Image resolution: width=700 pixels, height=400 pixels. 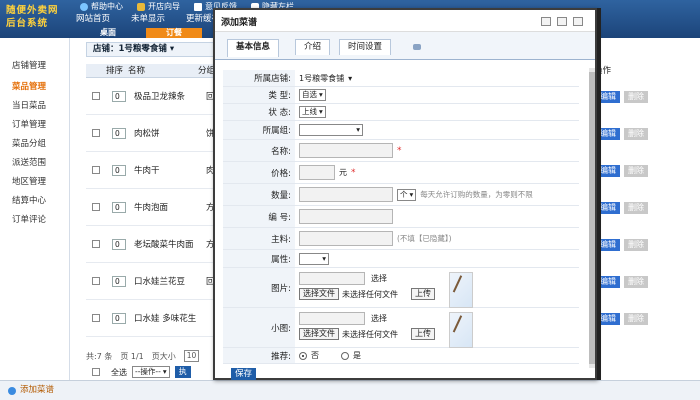 What do you see at coordinates (312, 112) in the screenshot?
I see `state-select: 上线 ▾` at bounding box center [312, 112].